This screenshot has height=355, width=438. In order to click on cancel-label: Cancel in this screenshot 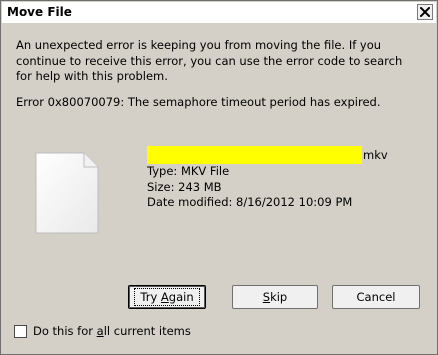, I will do `click(376, 297)`.